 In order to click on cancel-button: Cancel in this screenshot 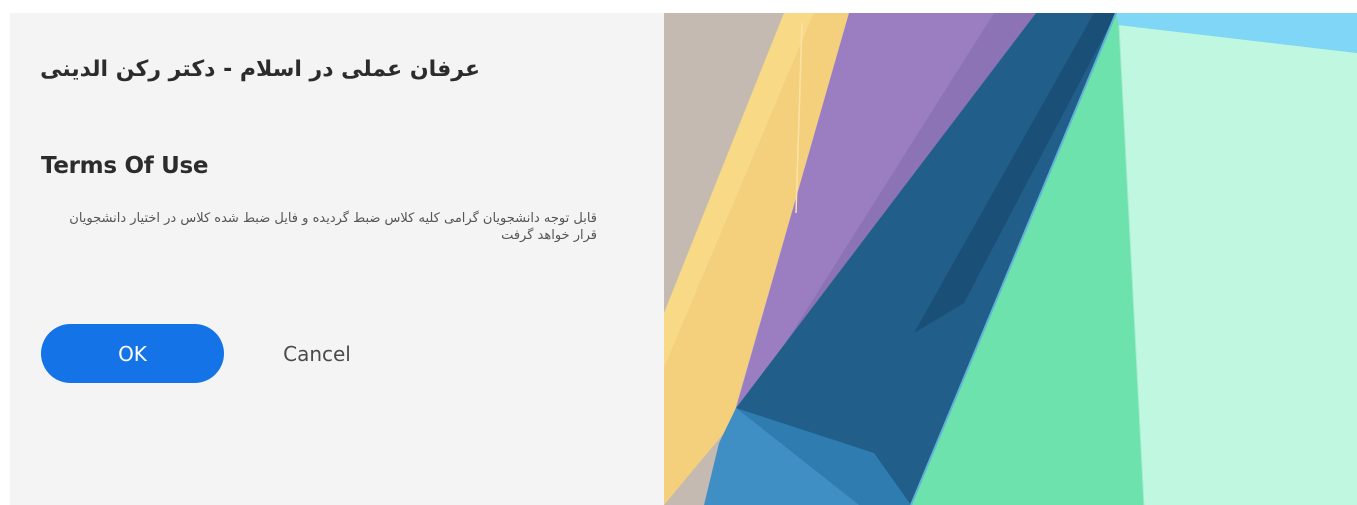, I will do `click(317, 353)`.